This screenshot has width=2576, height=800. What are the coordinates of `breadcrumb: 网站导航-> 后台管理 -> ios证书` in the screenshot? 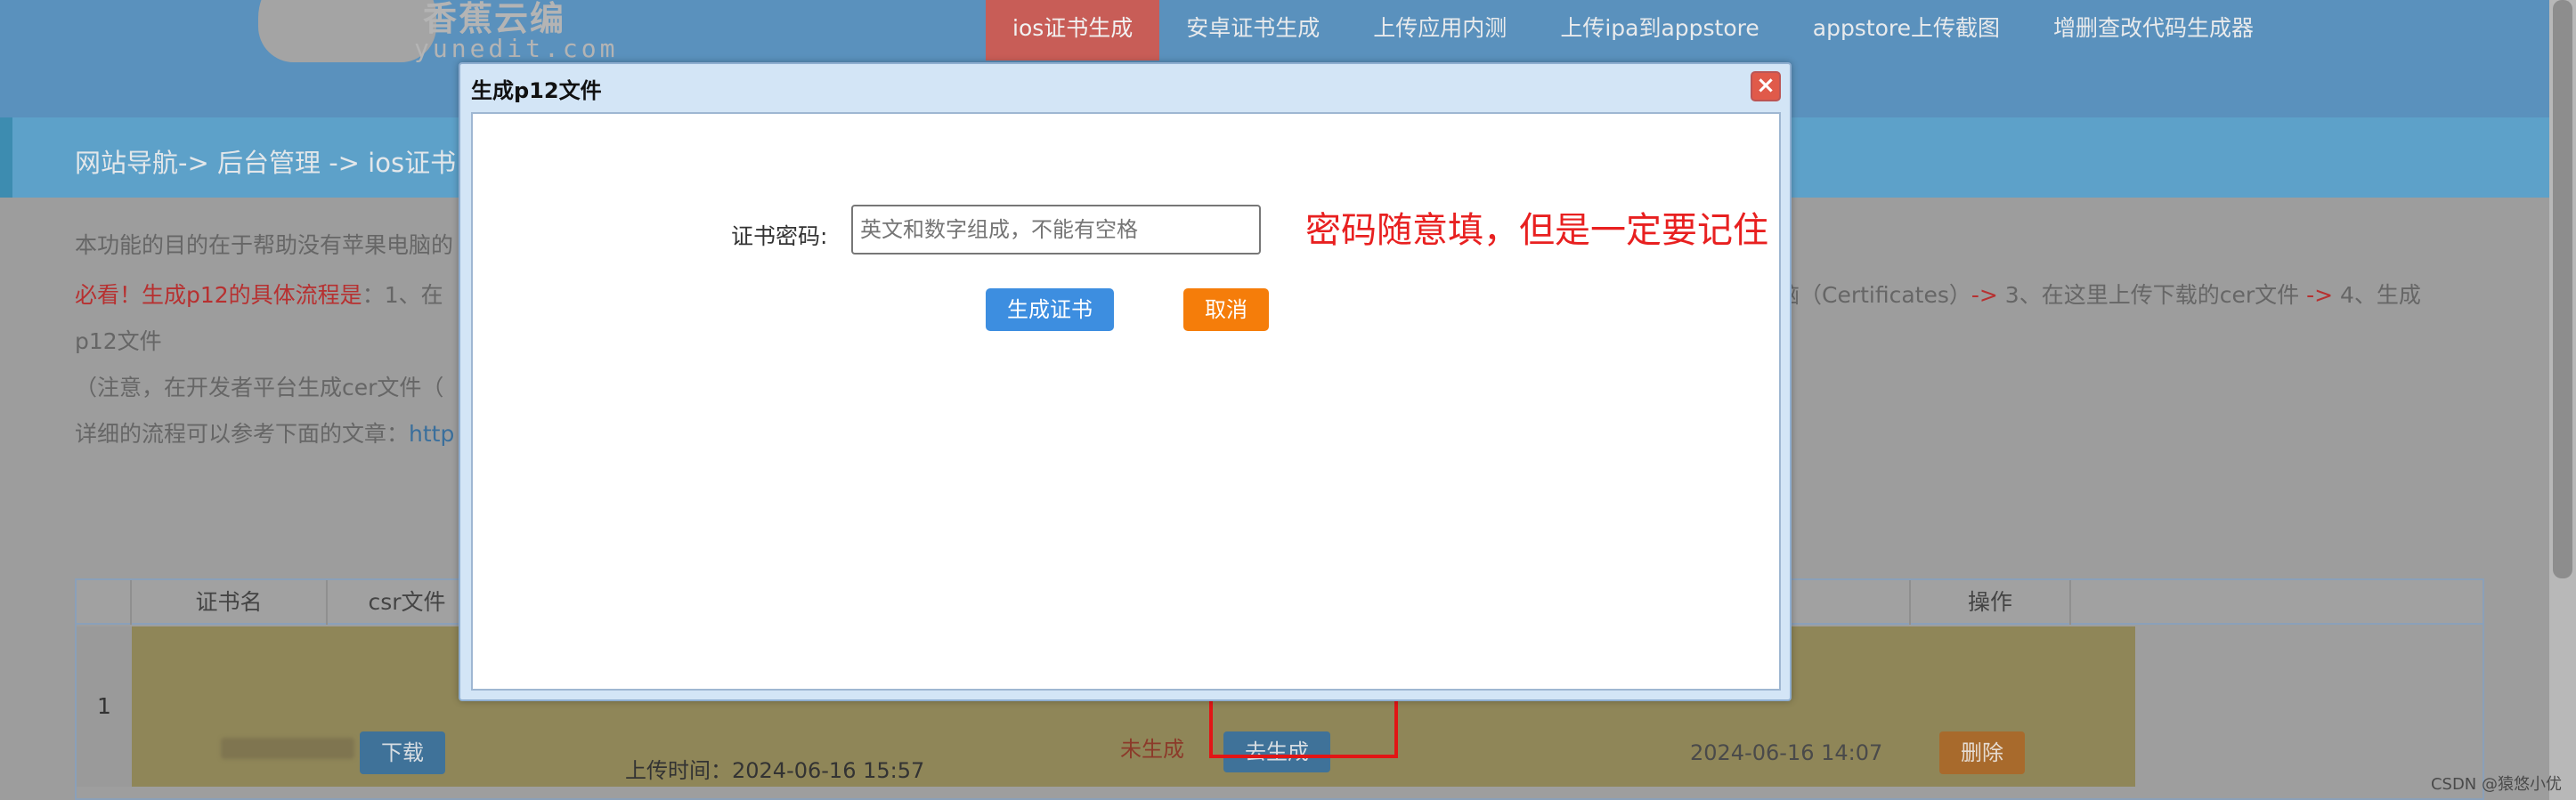 It's located at (266, 163).